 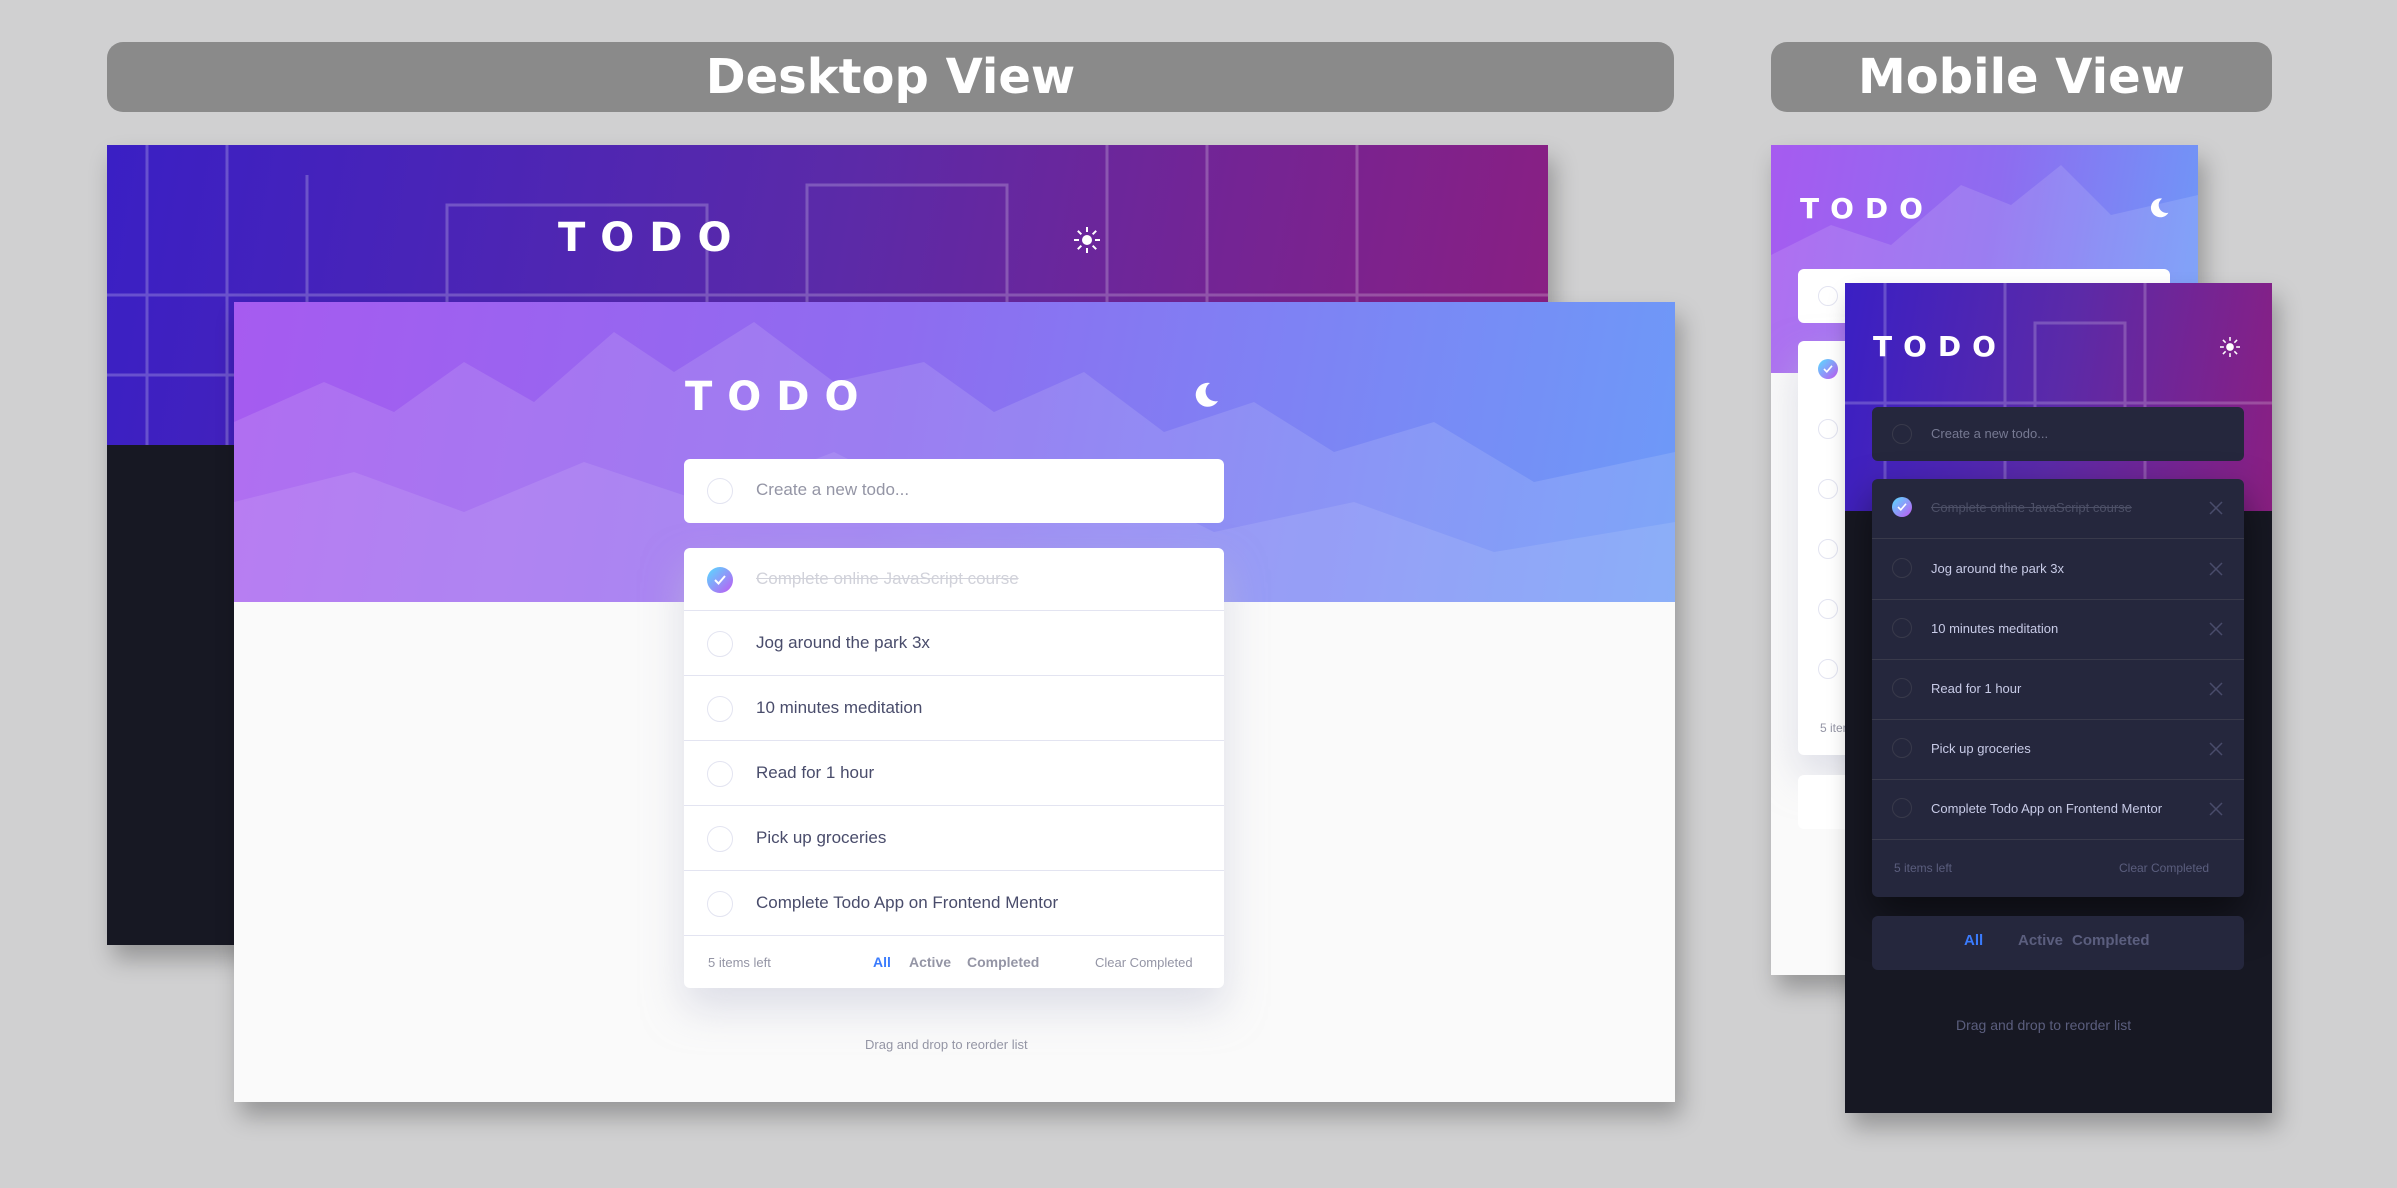 What do you see at coordinates (890, 77) in the screenshot?
I see `desktop-view-label: Desktop View` at bounding box center [890, 77].